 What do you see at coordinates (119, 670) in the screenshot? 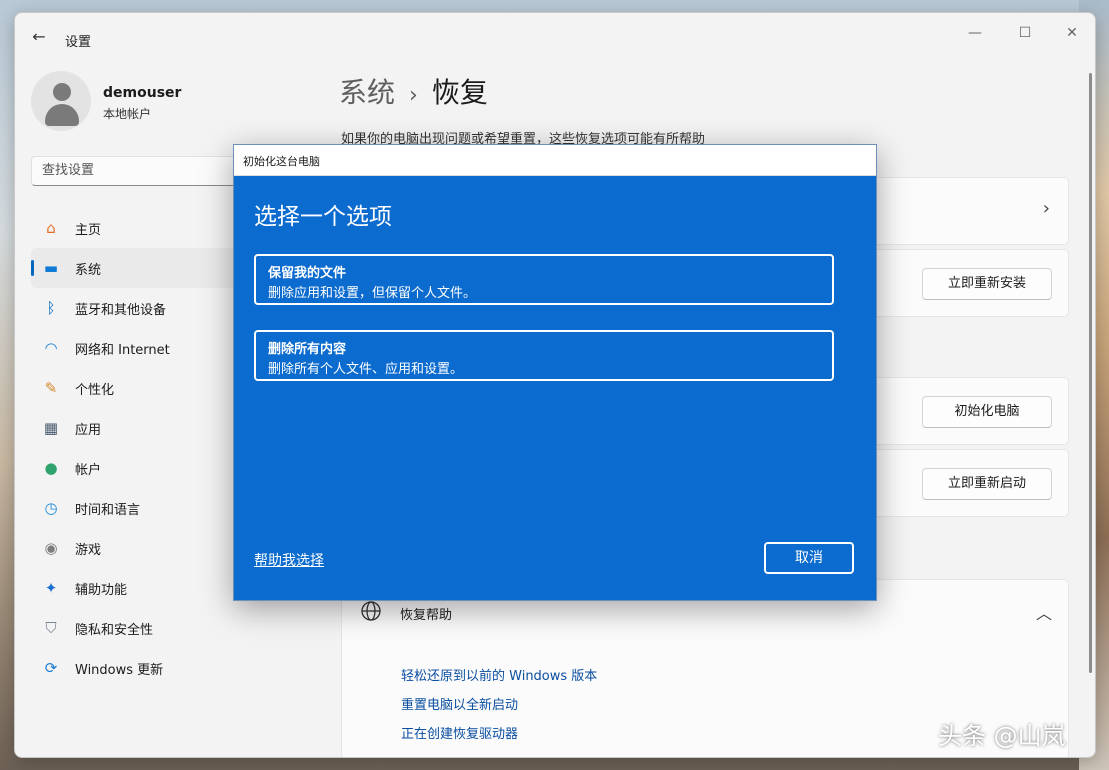
I see `sidebar-item-label: Windows 更新` at bounding box center [119, 670].